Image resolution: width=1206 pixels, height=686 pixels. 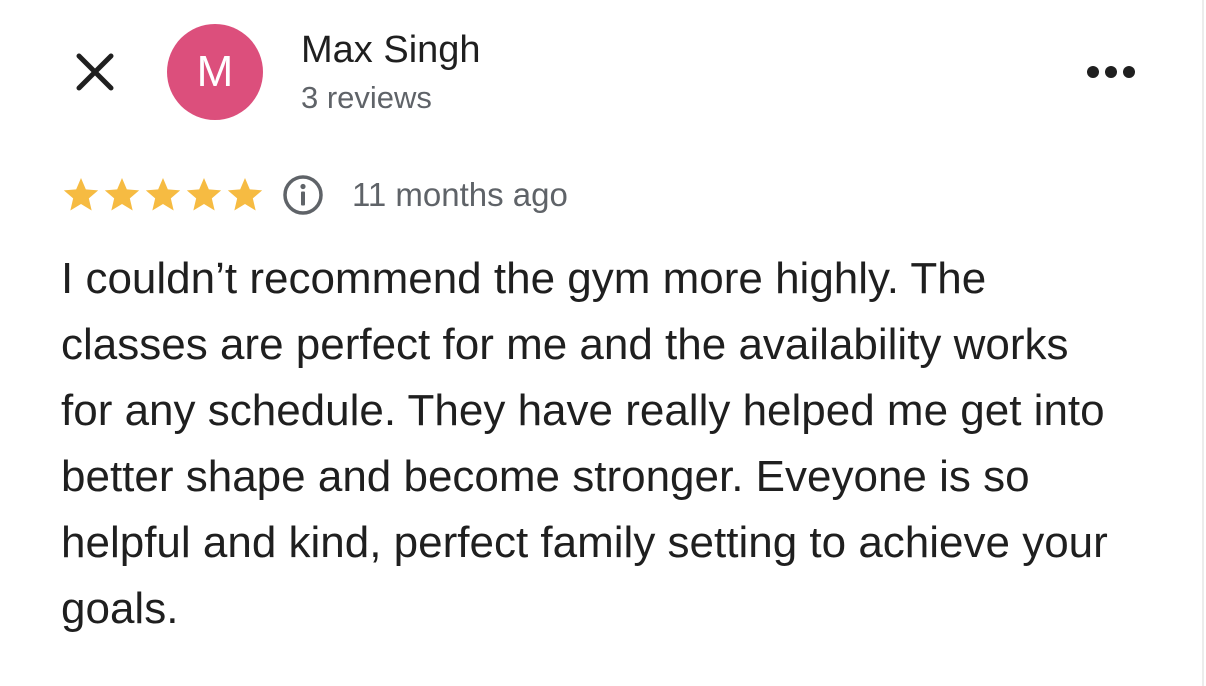 I want to click on more-options-button, so click(x=1111, y=72).